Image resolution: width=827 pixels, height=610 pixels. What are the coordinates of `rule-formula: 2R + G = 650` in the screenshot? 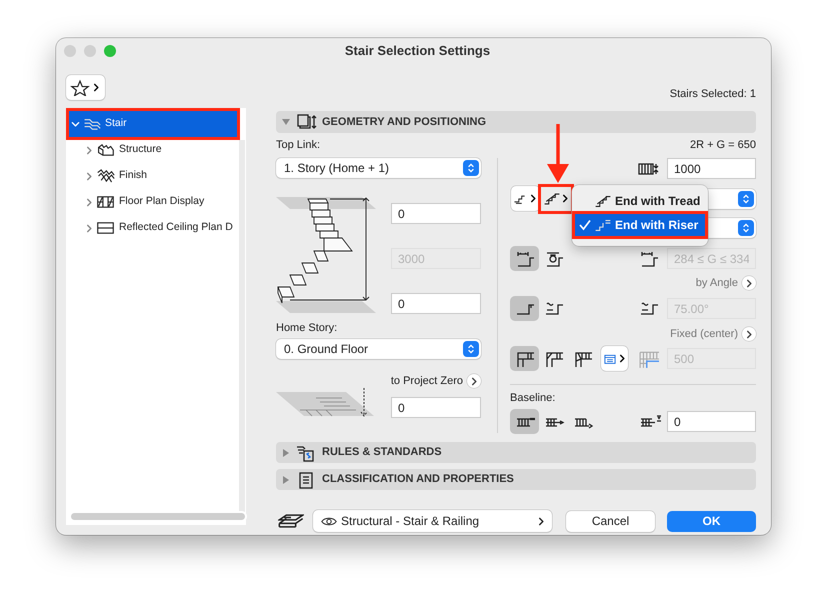 It's located at (723, 145).